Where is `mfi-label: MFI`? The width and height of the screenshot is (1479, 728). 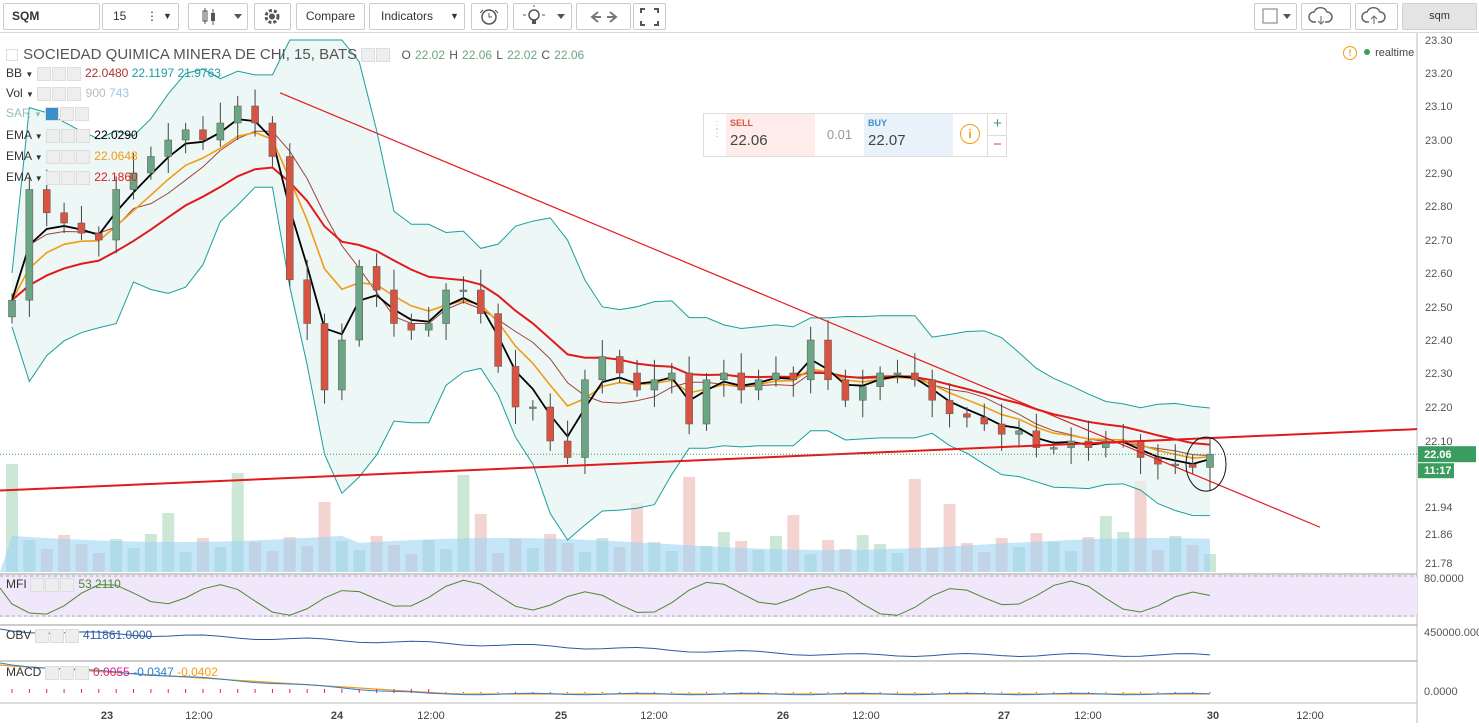 mfi-label: MFI is located at coordinates (16, 584).